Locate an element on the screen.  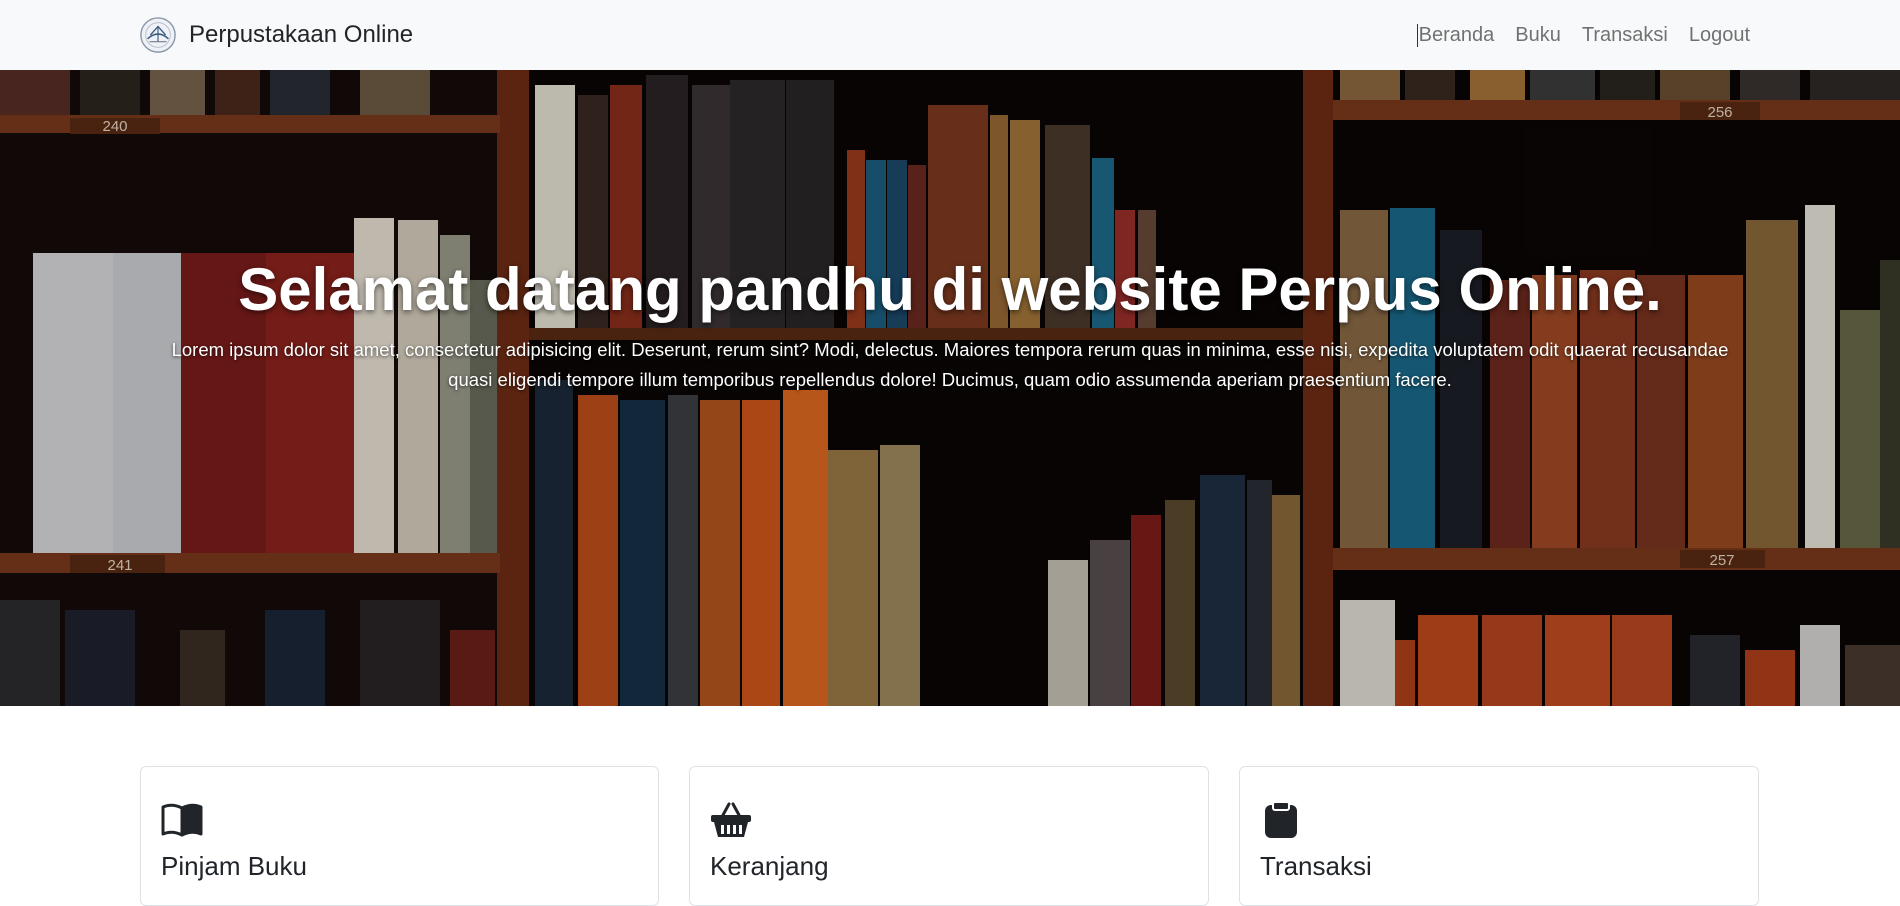
card-title-transaksi: Transaksi is located at coordinates (1316, 866).